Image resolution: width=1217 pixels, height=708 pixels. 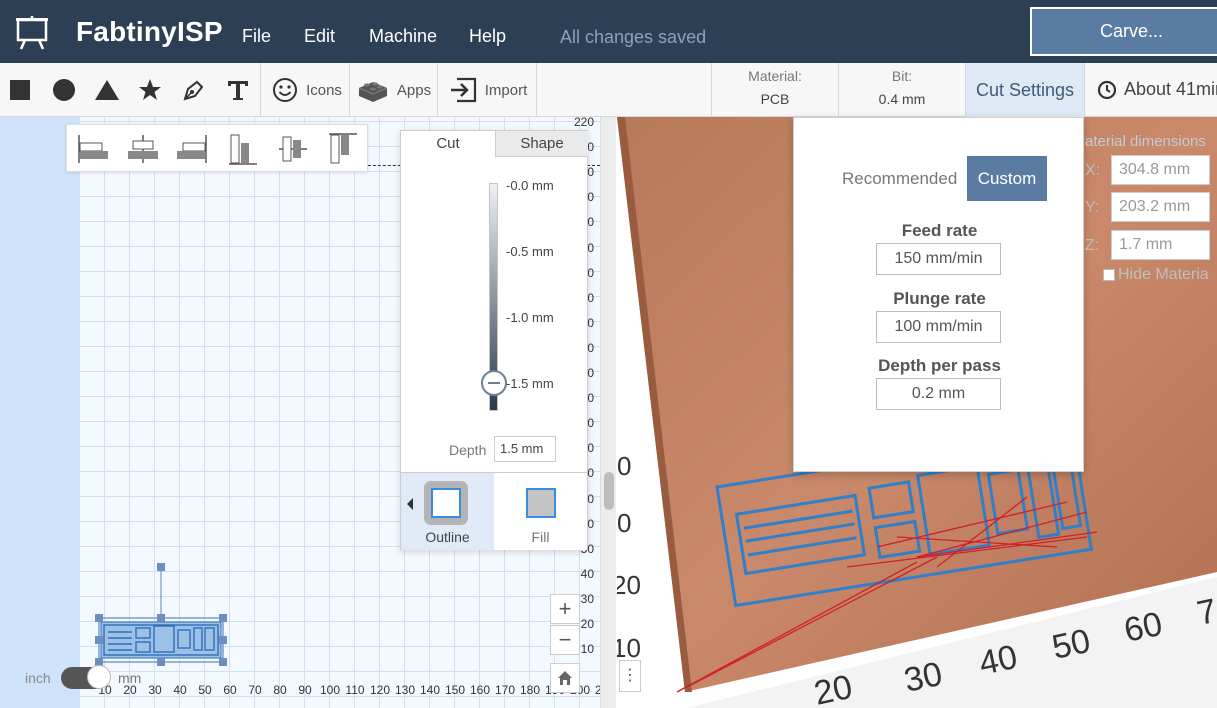 What do you see at coordinates (1160, 170) in the screenshot?
I see `dim-x-input: 304.8 mm` at bounding box center [1160, 170].